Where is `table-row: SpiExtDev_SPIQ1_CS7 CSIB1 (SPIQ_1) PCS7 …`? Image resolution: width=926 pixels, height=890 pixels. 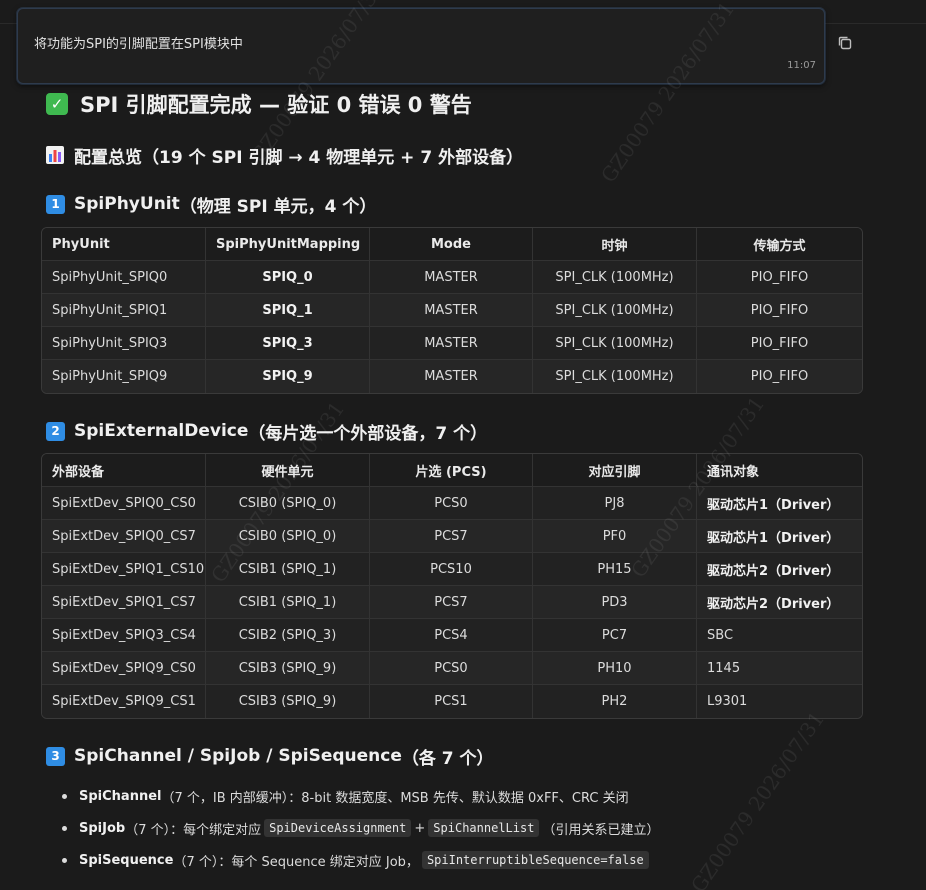 table-row: SpiExtDev_SPIQ1_CS7 CSIB1 (SPIQ_1) PCS7 … is located at coordinates (452, 602).